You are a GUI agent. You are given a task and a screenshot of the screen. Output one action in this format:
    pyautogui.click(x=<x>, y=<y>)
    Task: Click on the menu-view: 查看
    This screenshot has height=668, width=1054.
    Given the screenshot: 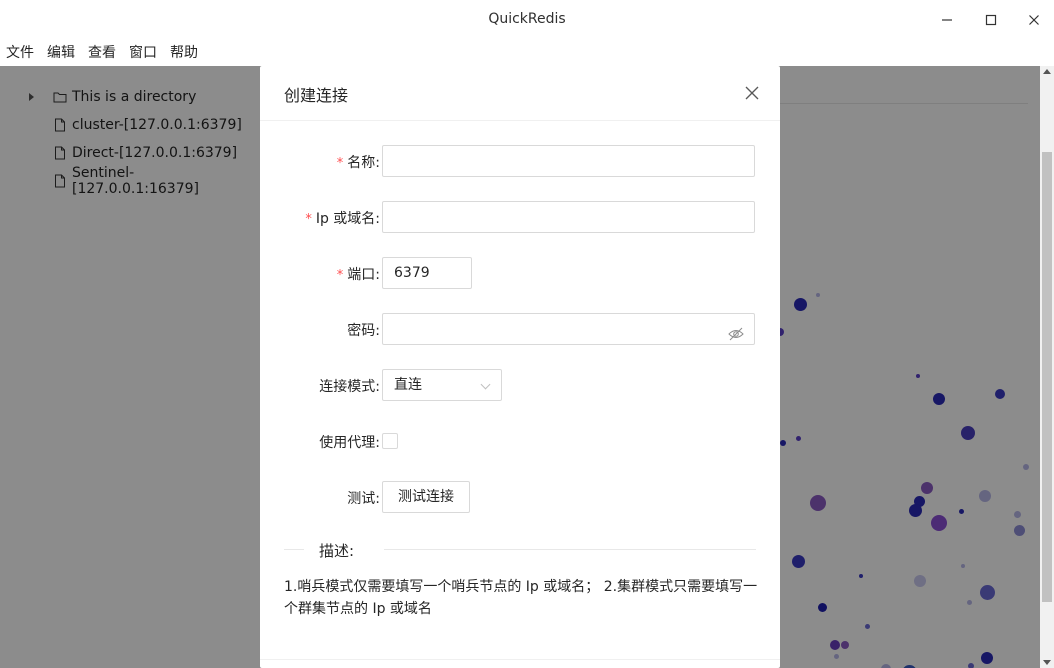 What is the action you would take?
    pyautogui.click(x=102, y=53)
    